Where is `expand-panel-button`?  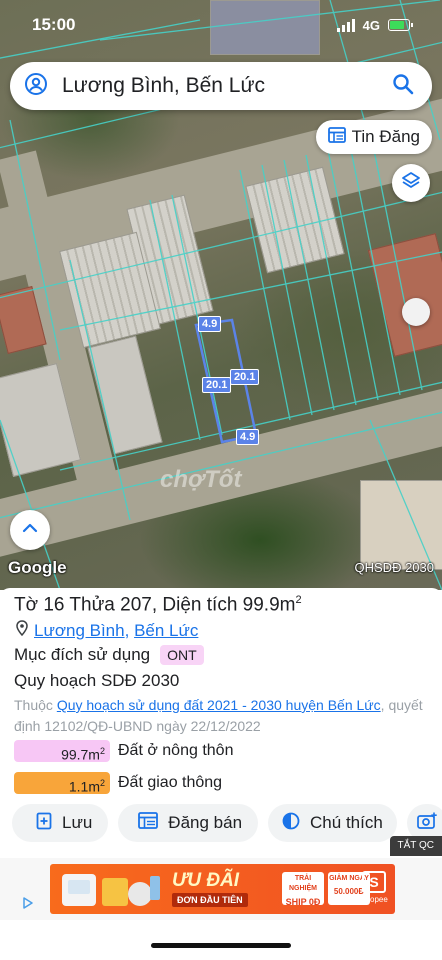
expand-panel-button is located at coordinates (30, 530).